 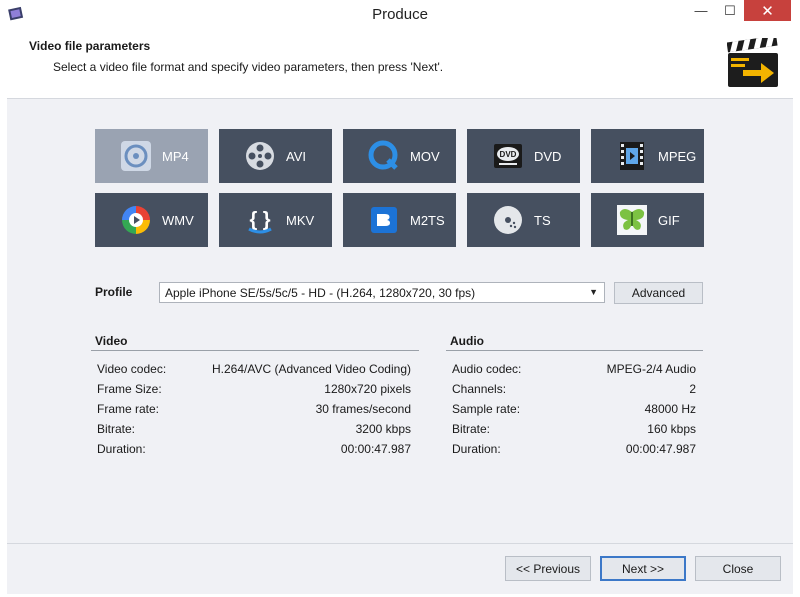 I want to click on audio-bitrate-label: Bitrate:, so click(x=471, y=429).